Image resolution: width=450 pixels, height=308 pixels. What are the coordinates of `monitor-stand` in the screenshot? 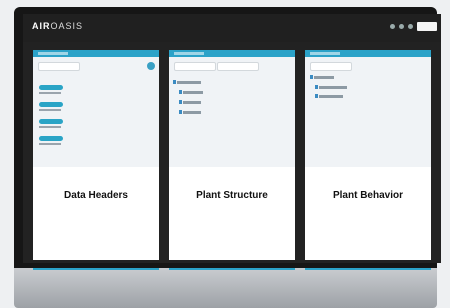 It's located at (225, 288).